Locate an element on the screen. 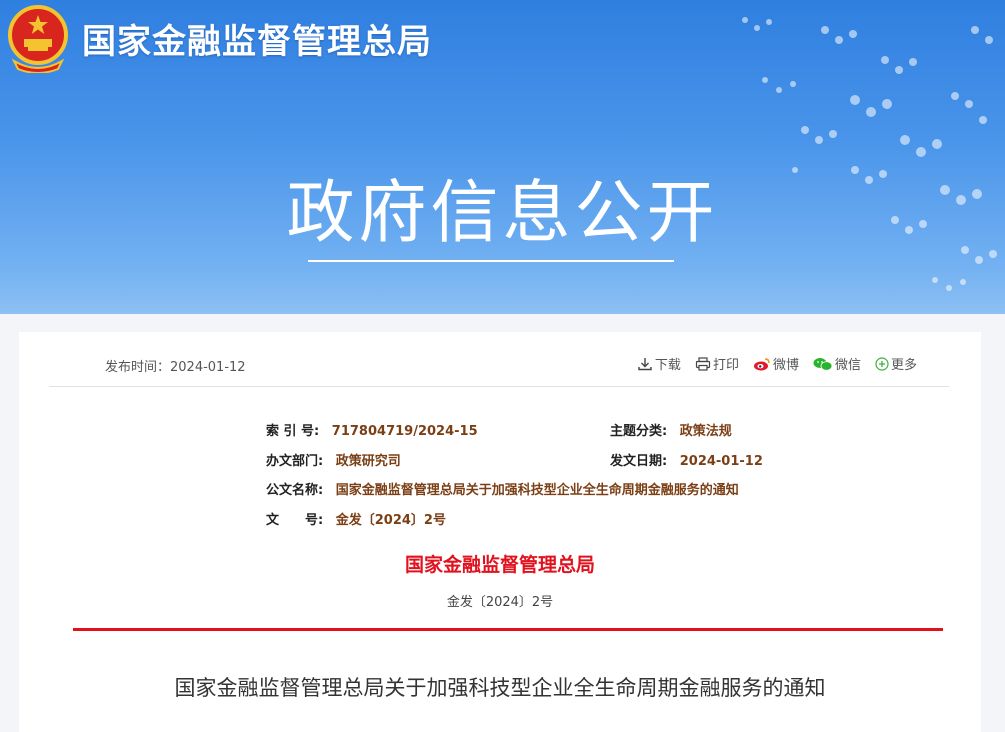 The image size is (1005, 732). more-share-button: 更多 is located at coordinates (896, 363).